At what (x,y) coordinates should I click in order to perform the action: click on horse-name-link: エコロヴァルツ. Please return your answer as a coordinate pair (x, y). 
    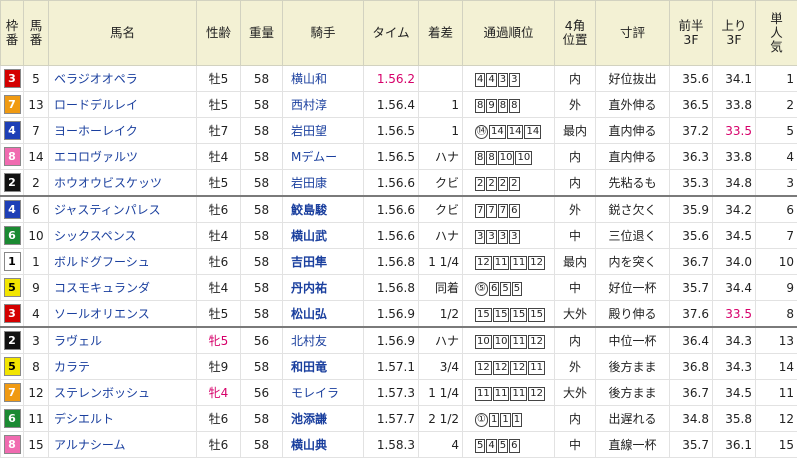
    Looking at the image, I should click on (122, 156).